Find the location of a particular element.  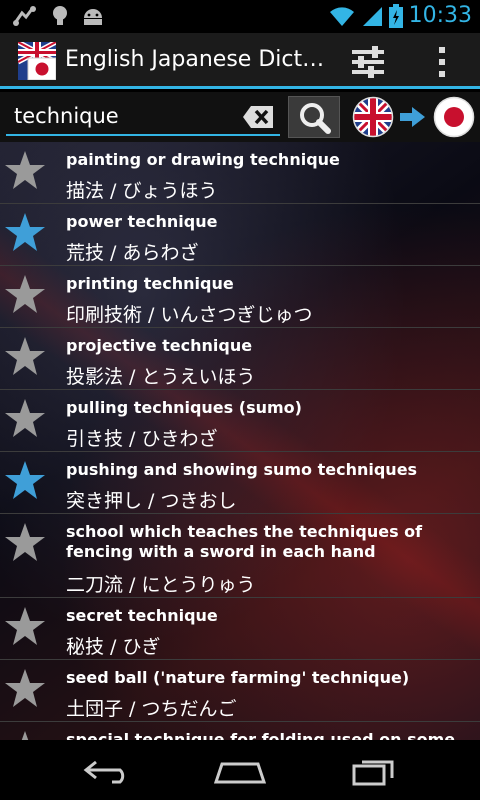

navigation-bar is located at coordinates (240, 770).